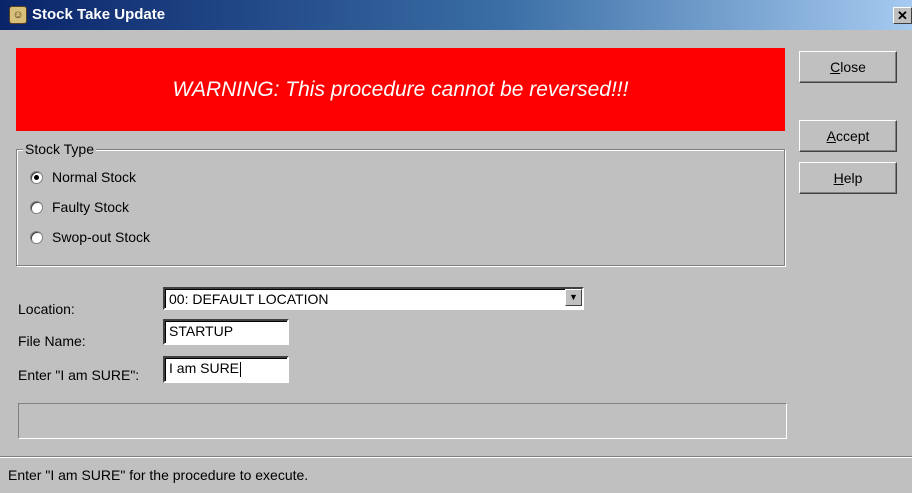 This screenshot has height=493, width=912. Describe the element at coordinates (18, 15) in the screenshot. I see `app-icon: ☺` at that location.